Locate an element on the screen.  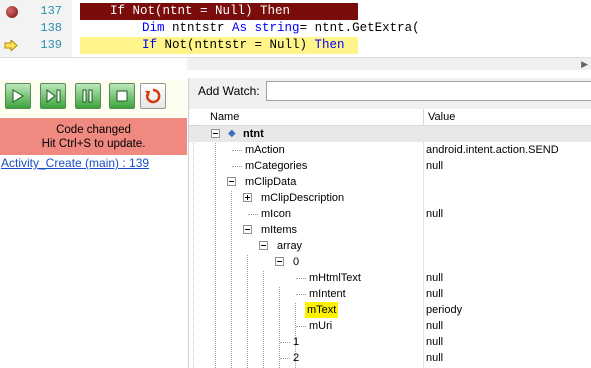
watch-row-ntnt: ◆ ntnt is located at coordinates (390, 134).